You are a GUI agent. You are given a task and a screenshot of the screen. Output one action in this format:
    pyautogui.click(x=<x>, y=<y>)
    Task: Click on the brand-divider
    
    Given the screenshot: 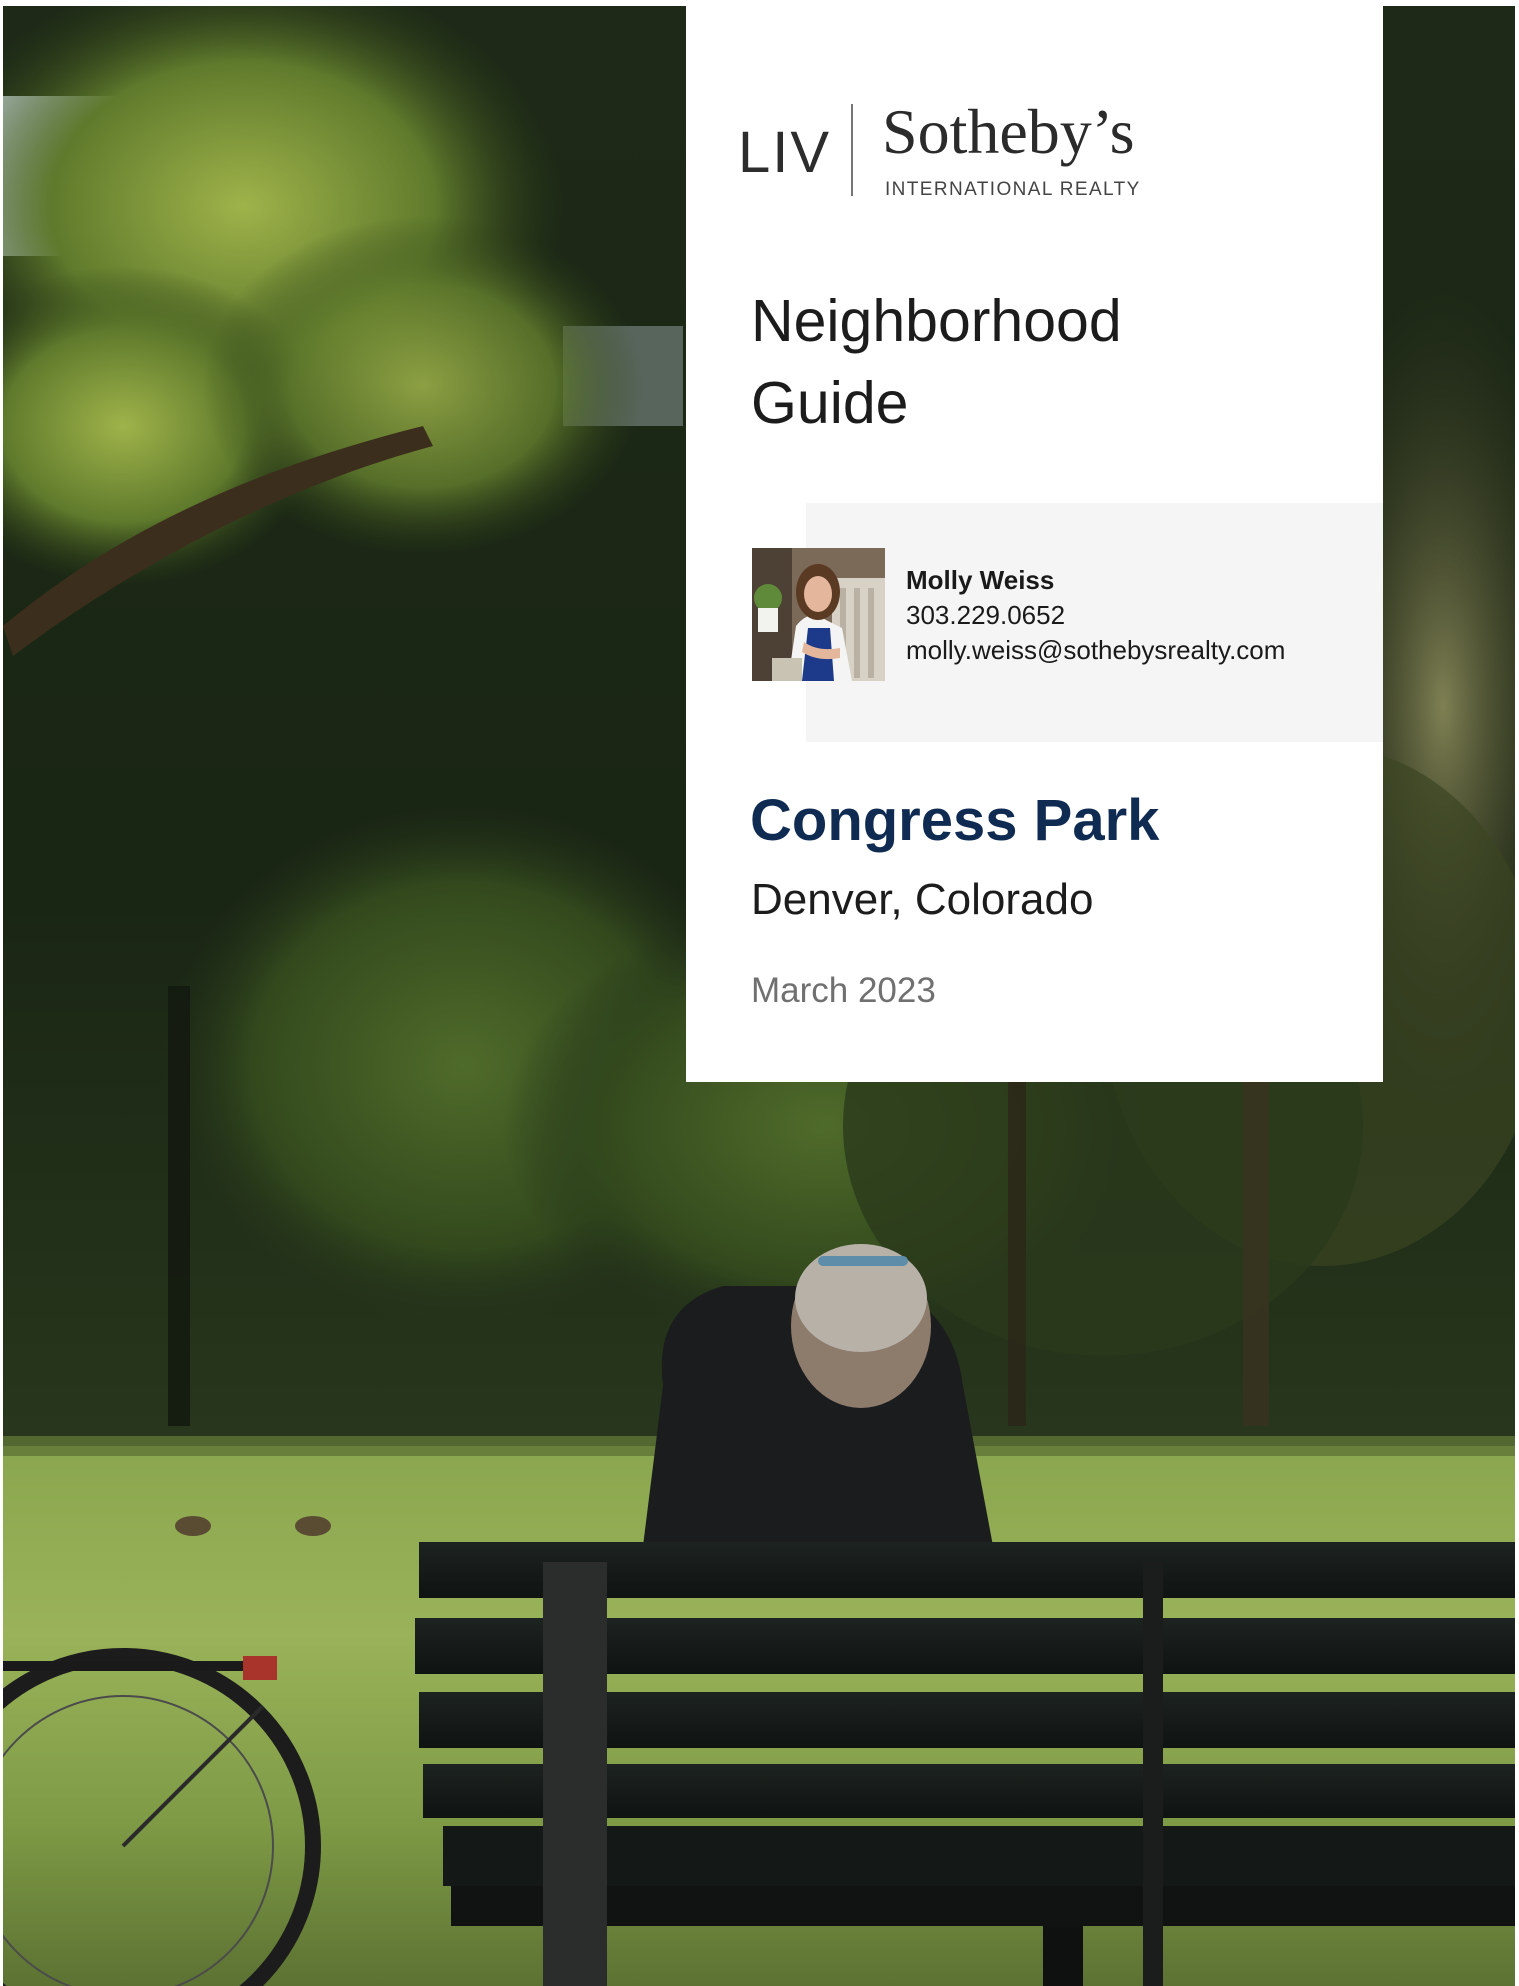 What is the action you would take?
    pyautogui.click(x=852, y=150)
    